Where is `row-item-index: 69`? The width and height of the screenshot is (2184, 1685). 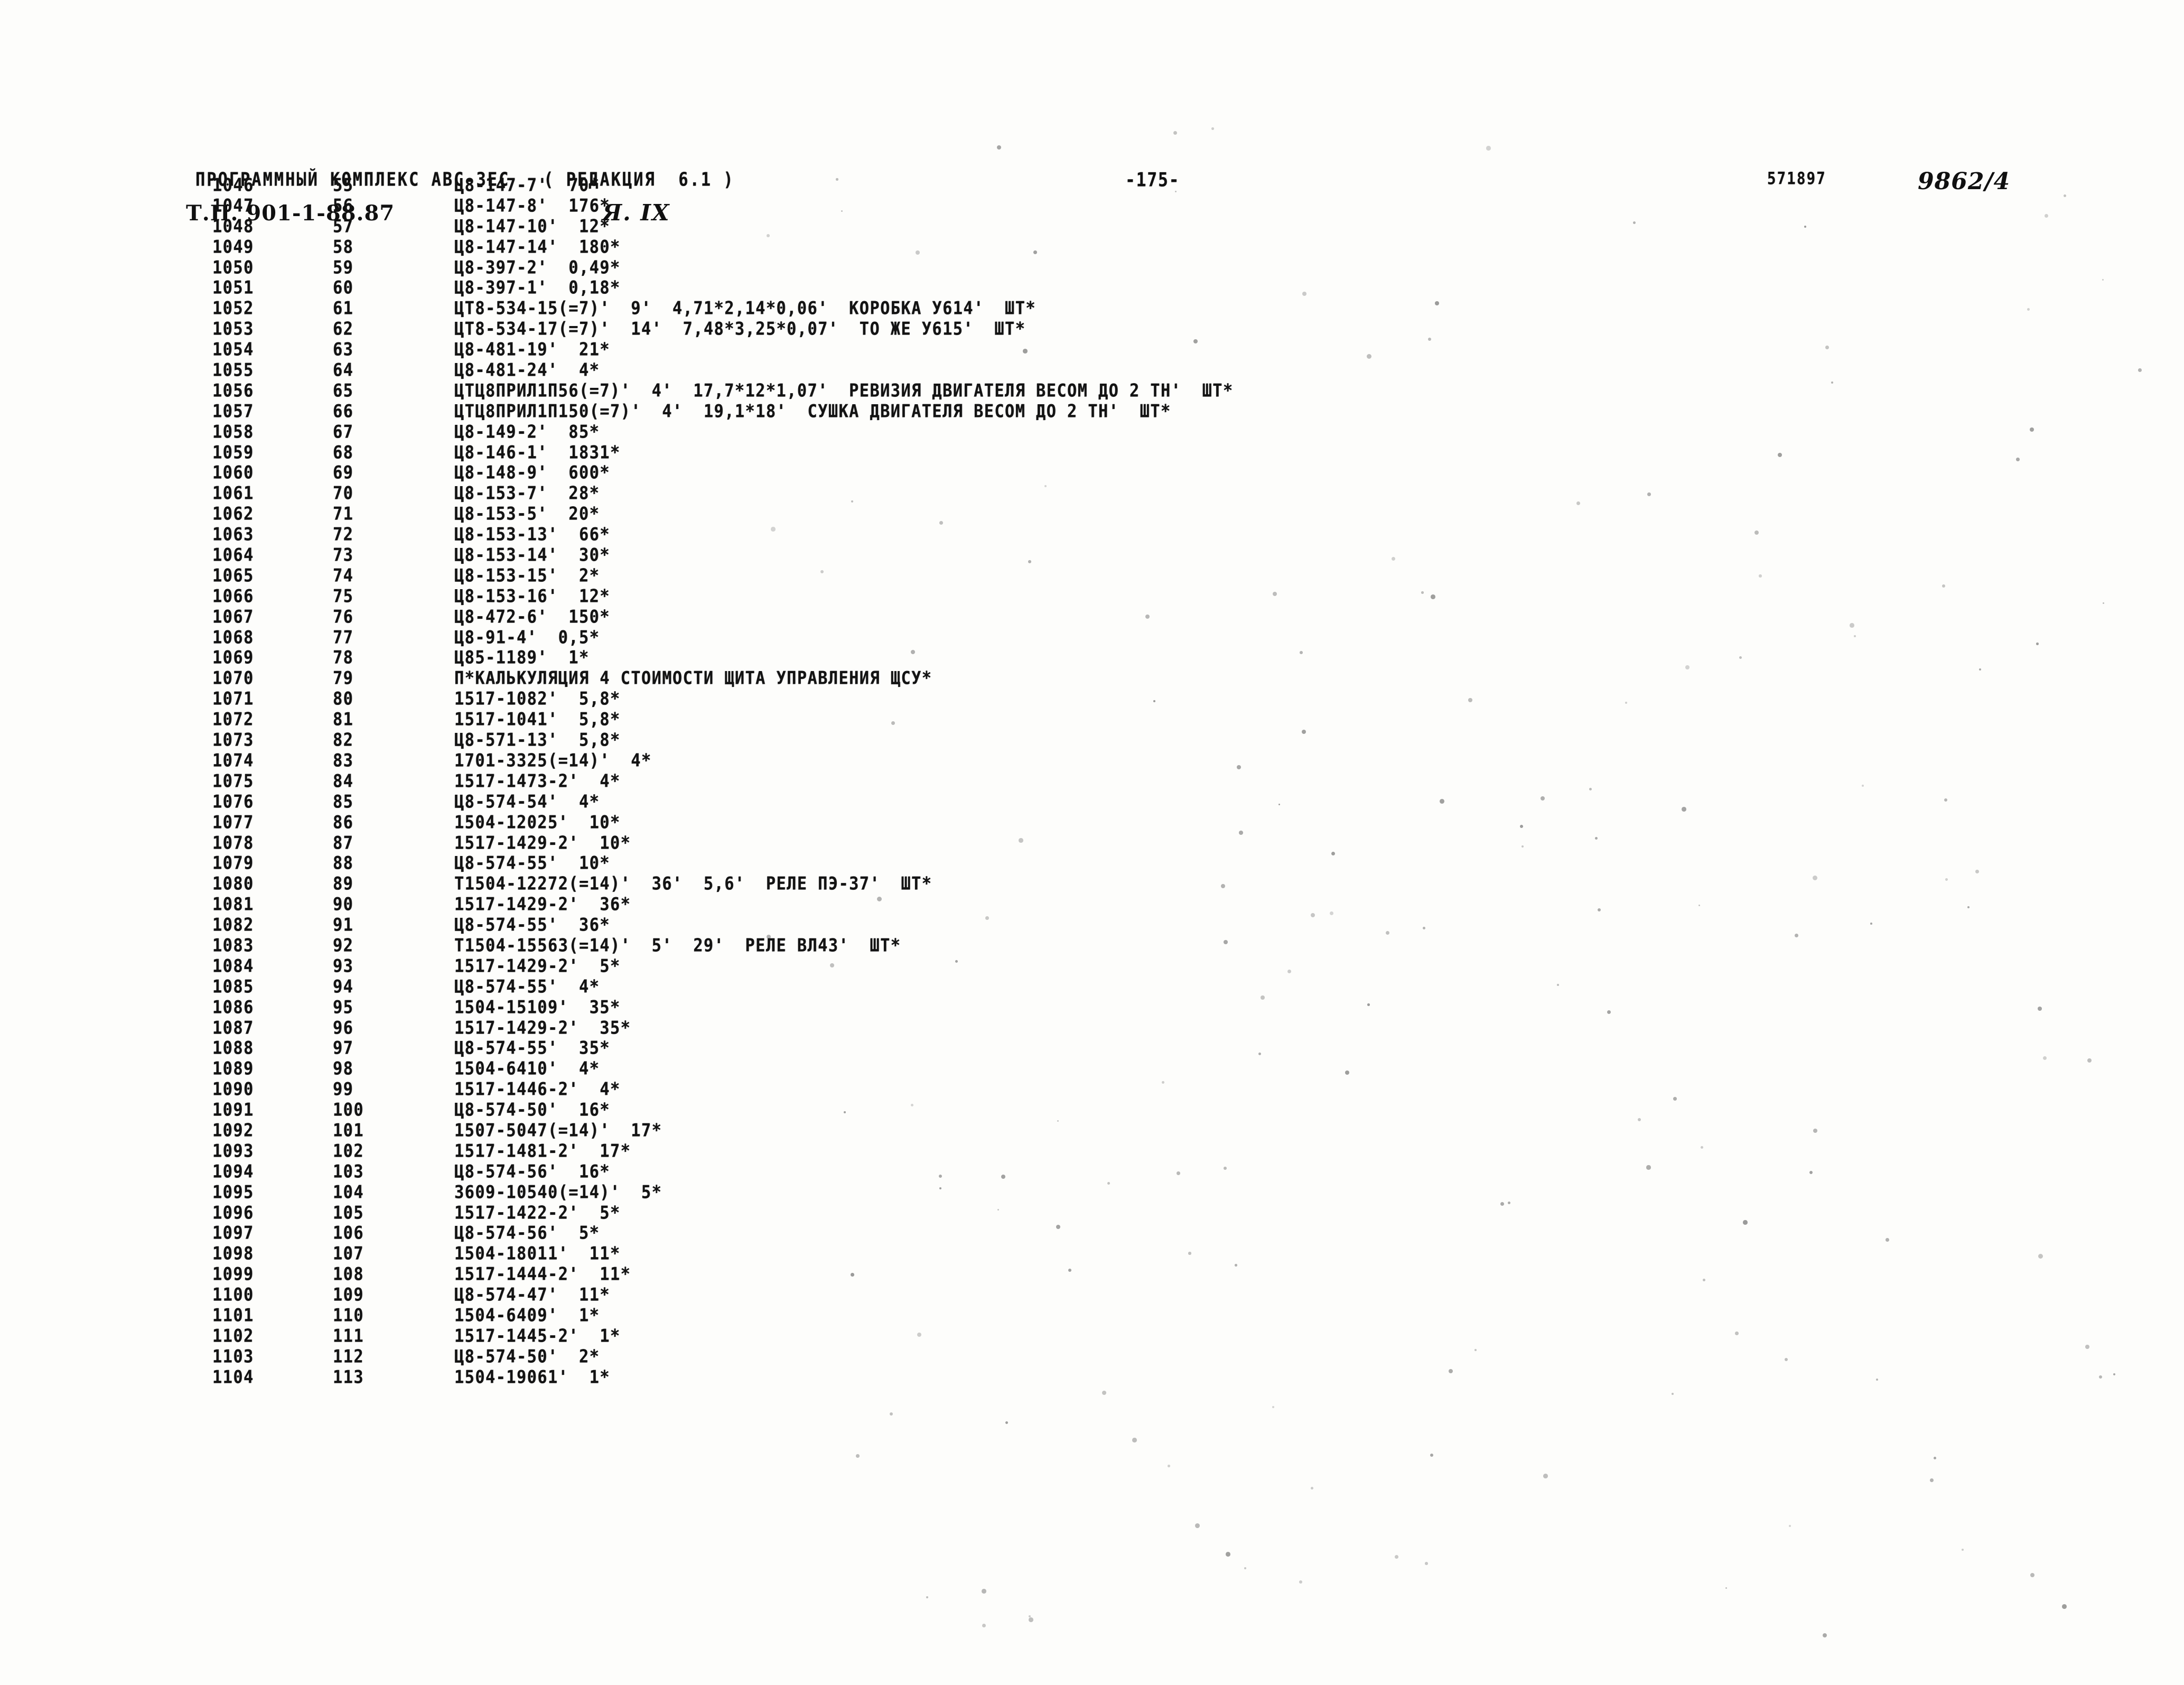
row-item-index: 69 is located at coordinates (343, 473).